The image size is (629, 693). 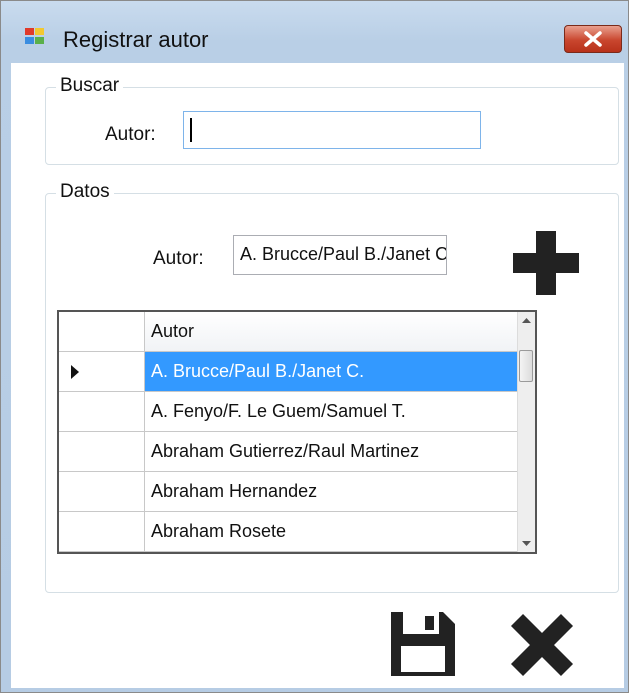 I want to click on datos-autor-input: A. Brucce/Paul B./Janet C., so click(x=340, y=255).